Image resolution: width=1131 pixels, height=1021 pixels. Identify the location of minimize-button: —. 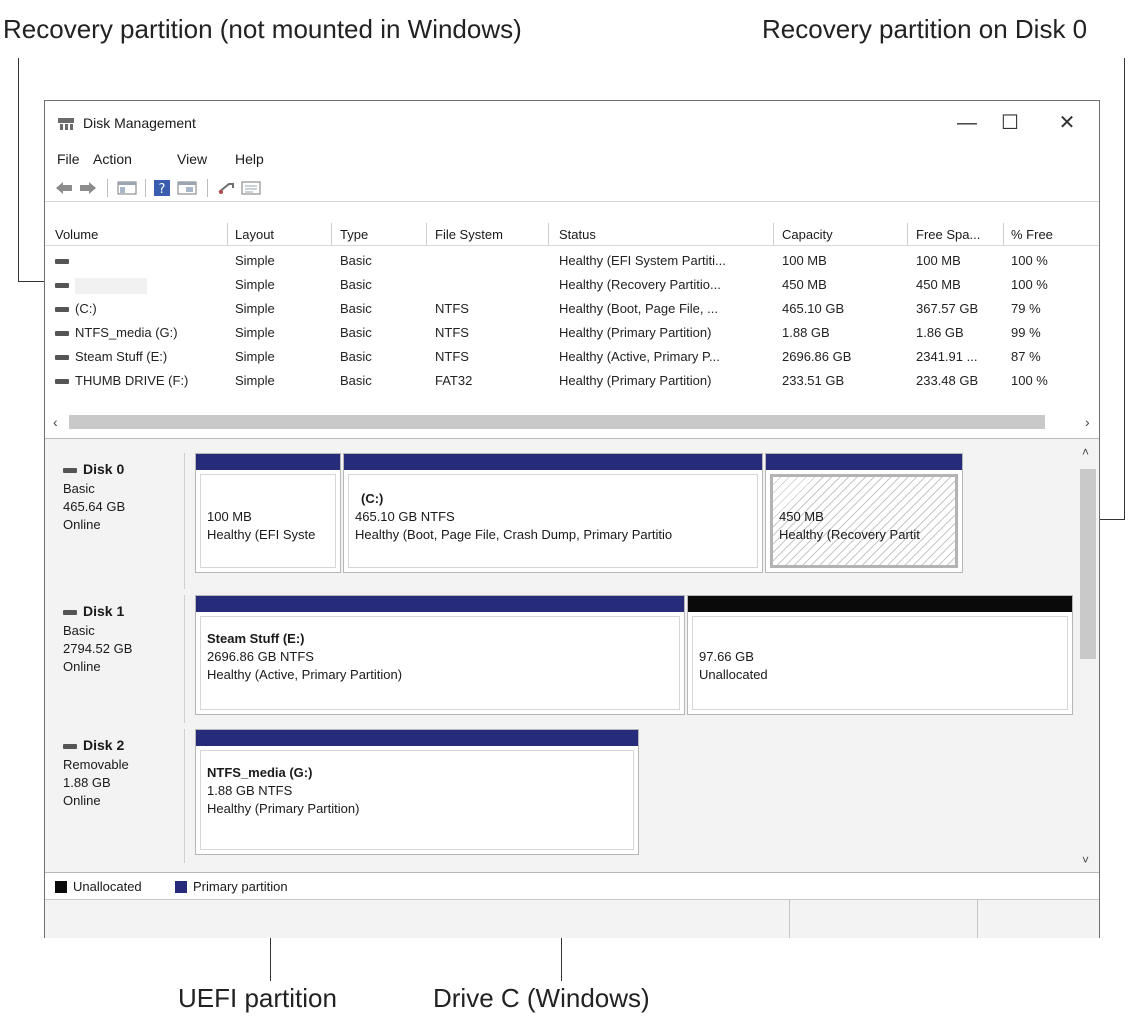
(967, 123).